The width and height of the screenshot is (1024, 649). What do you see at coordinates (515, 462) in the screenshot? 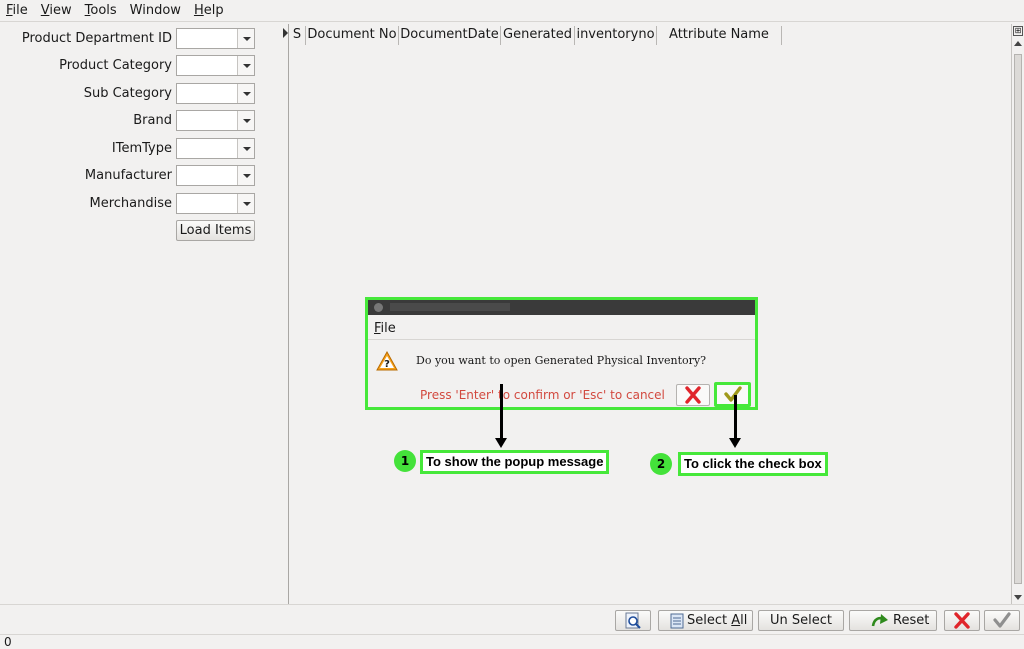
I see `callout-label: To show the popup message` at bounding box center [515, 462].